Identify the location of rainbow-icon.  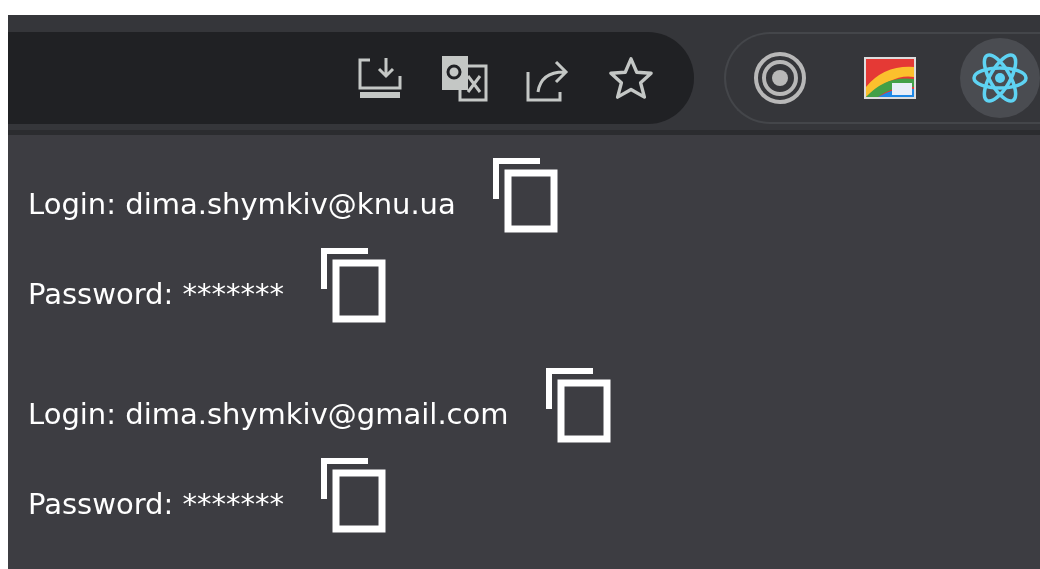
(890, 77).